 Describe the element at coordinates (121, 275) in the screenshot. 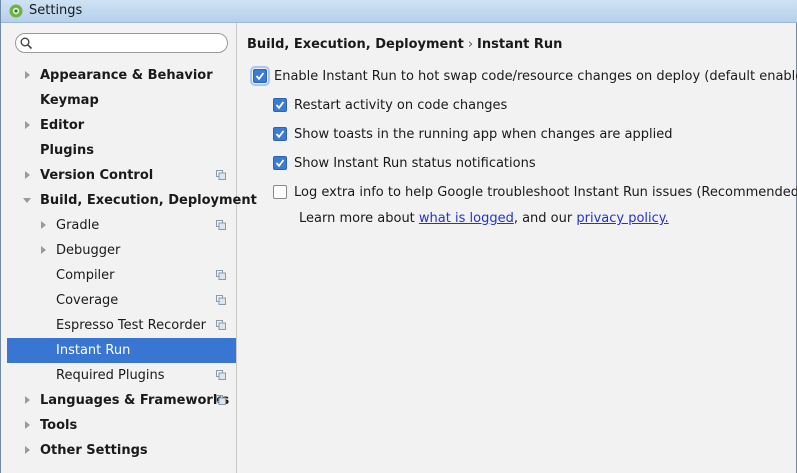

I see `sidebar-item-compiler: Compiler` at that location.